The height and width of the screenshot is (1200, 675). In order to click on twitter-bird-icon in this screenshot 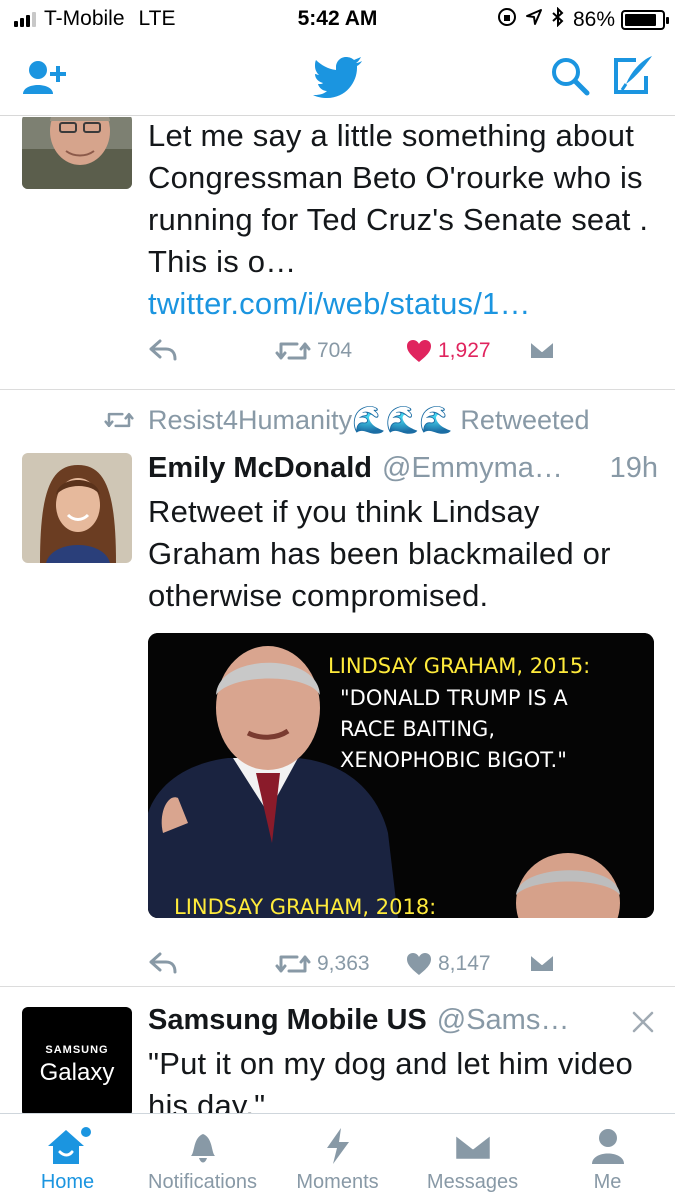, I will do `click(338, 79)`.